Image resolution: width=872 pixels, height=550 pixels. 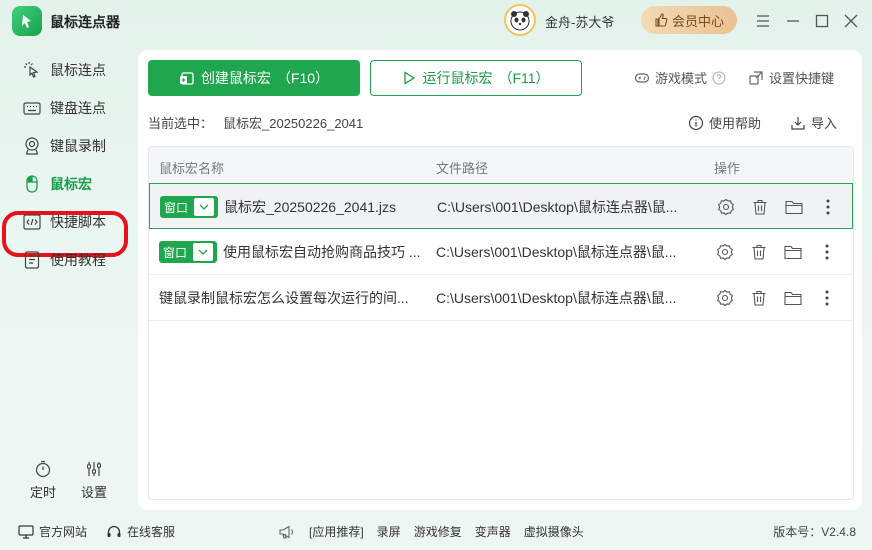 What do you see at coordinates (642, 77) in the screenshot?
I see `gamepad-icon` at bounding box center [642, 77].